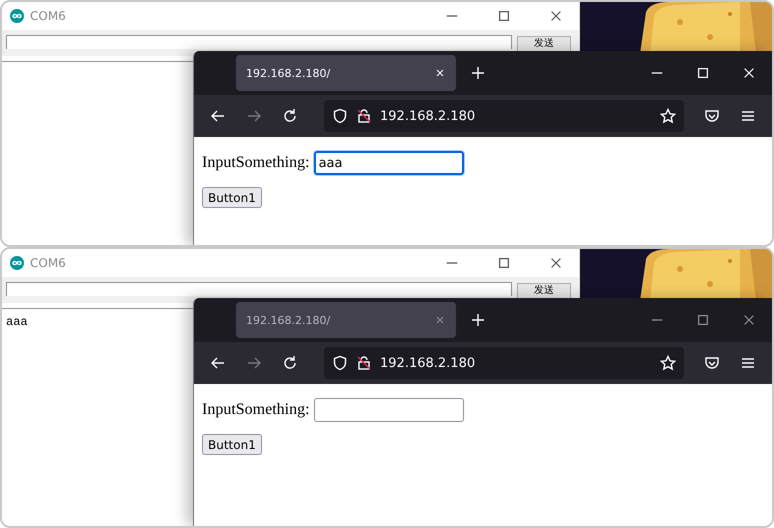  What do you see at coordinates (389, 410) in the screenshot?
I see `text-input` at bounding box center [389, 410].